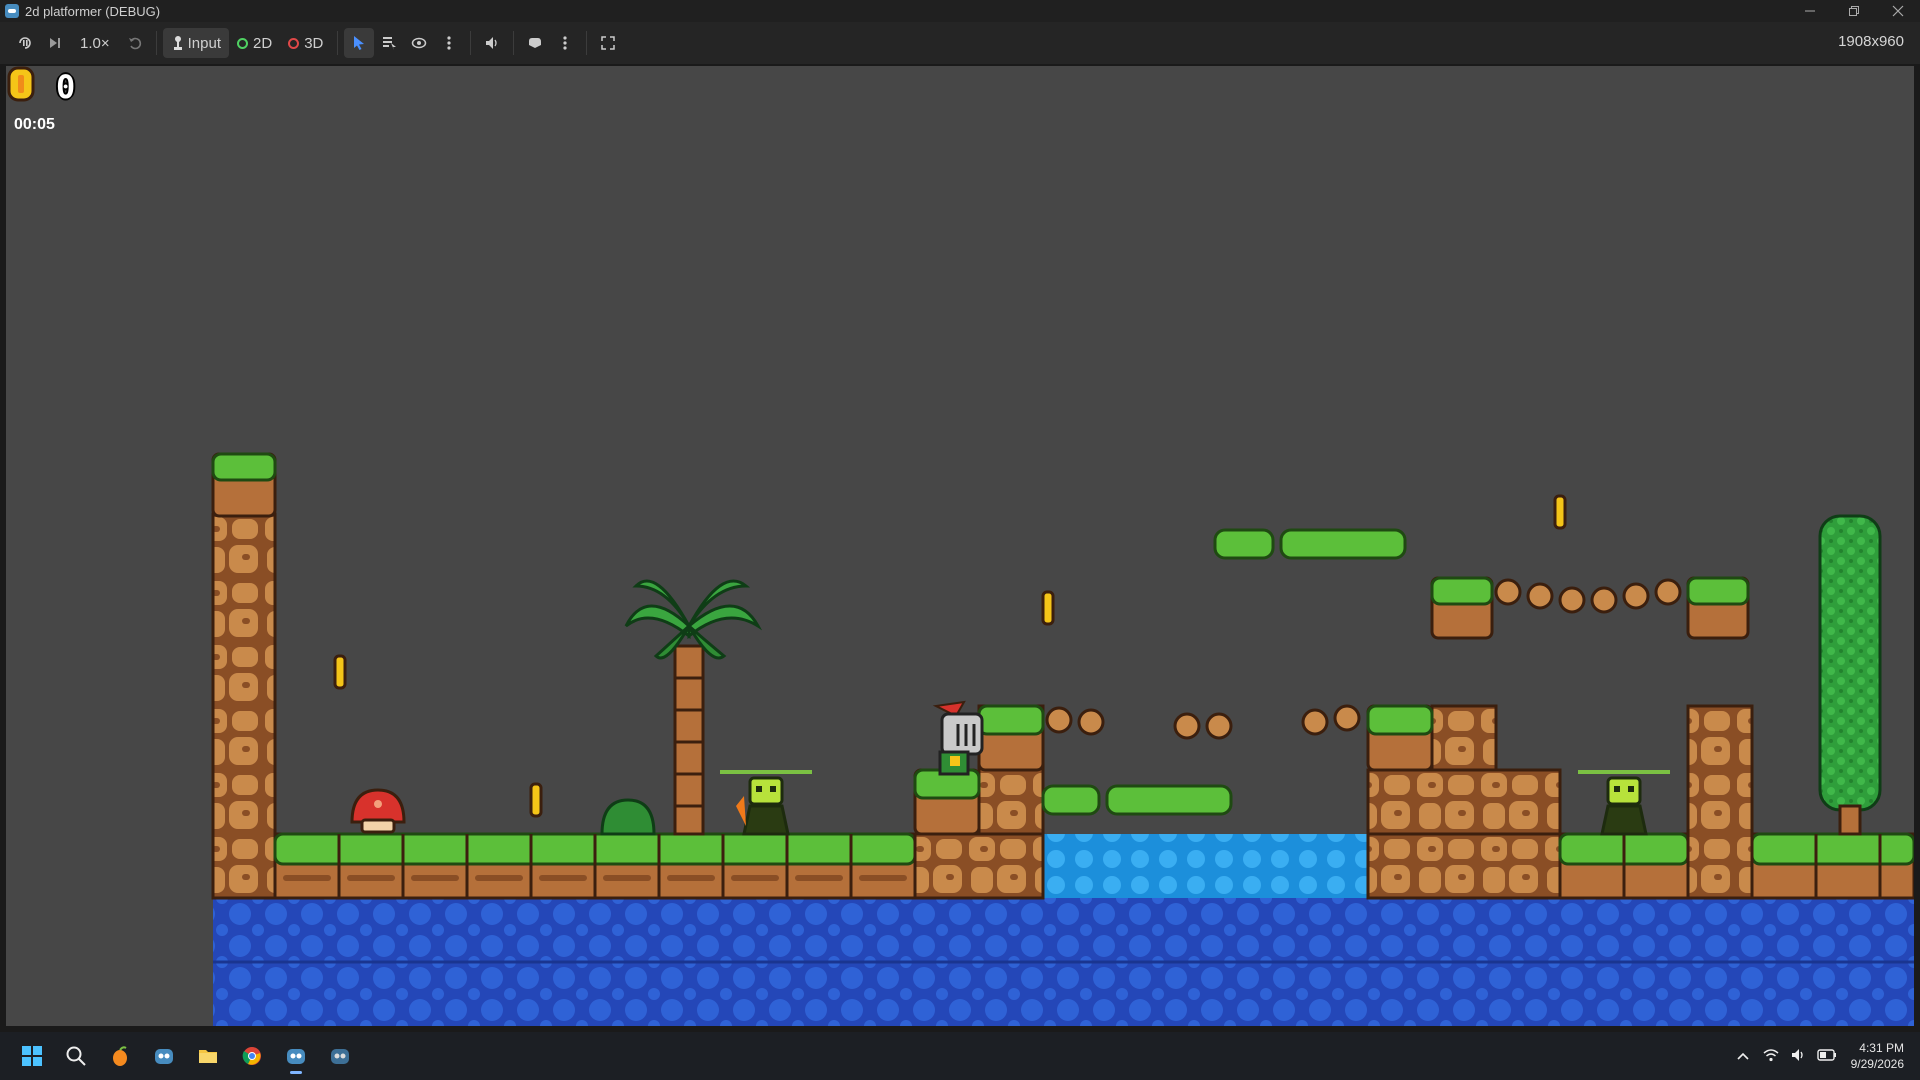 This screenshot has width=1920, height=1080. Describe the element at coordinates (34, 124) in the screenshot. I see `level-timer: 00:05` at that location.